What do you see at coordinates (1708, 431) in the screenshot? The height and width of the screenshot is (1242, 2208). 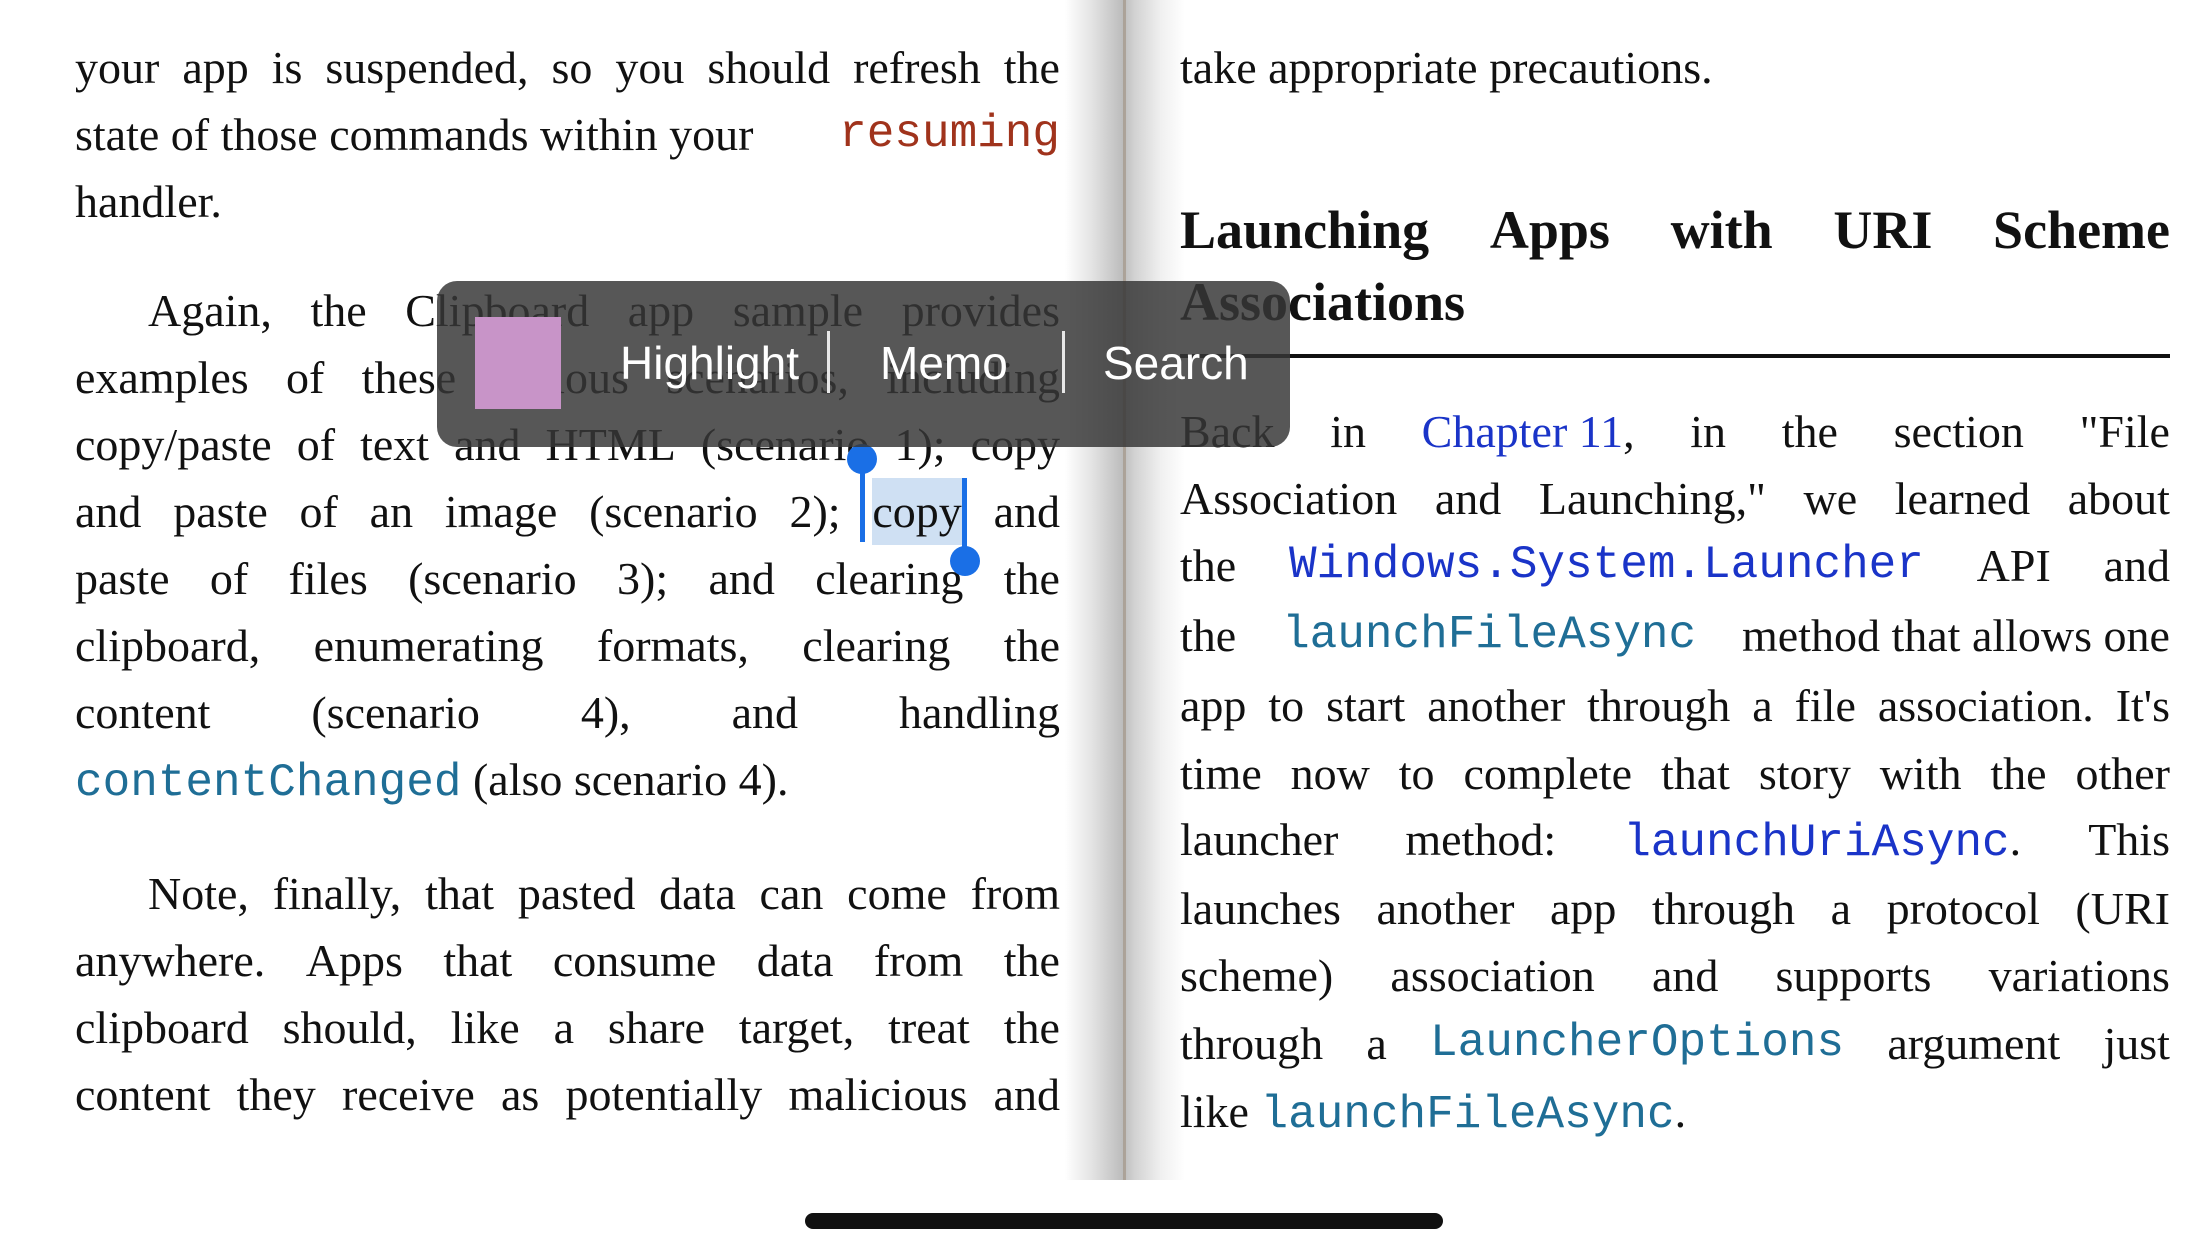 I see `text-span: in` at bounding box center [1708, 431].